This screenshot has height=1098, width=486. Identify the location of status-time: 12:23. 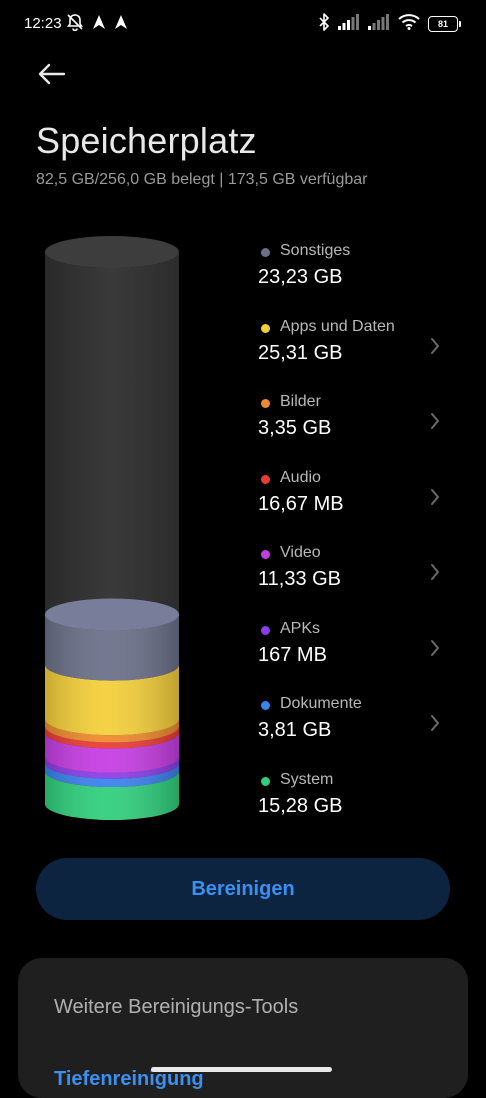
(43, 23).